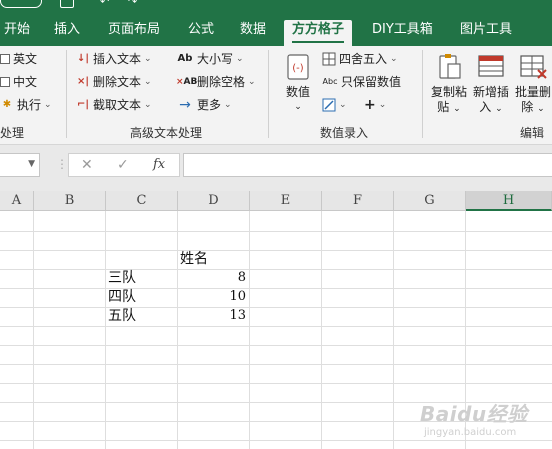 Image resolution: width=552 pixels, height=449 pixels. What do you see at coordinates (21, 4) in the screenshot?
I see `autosave-toggle` at bounding box center [21, 4].